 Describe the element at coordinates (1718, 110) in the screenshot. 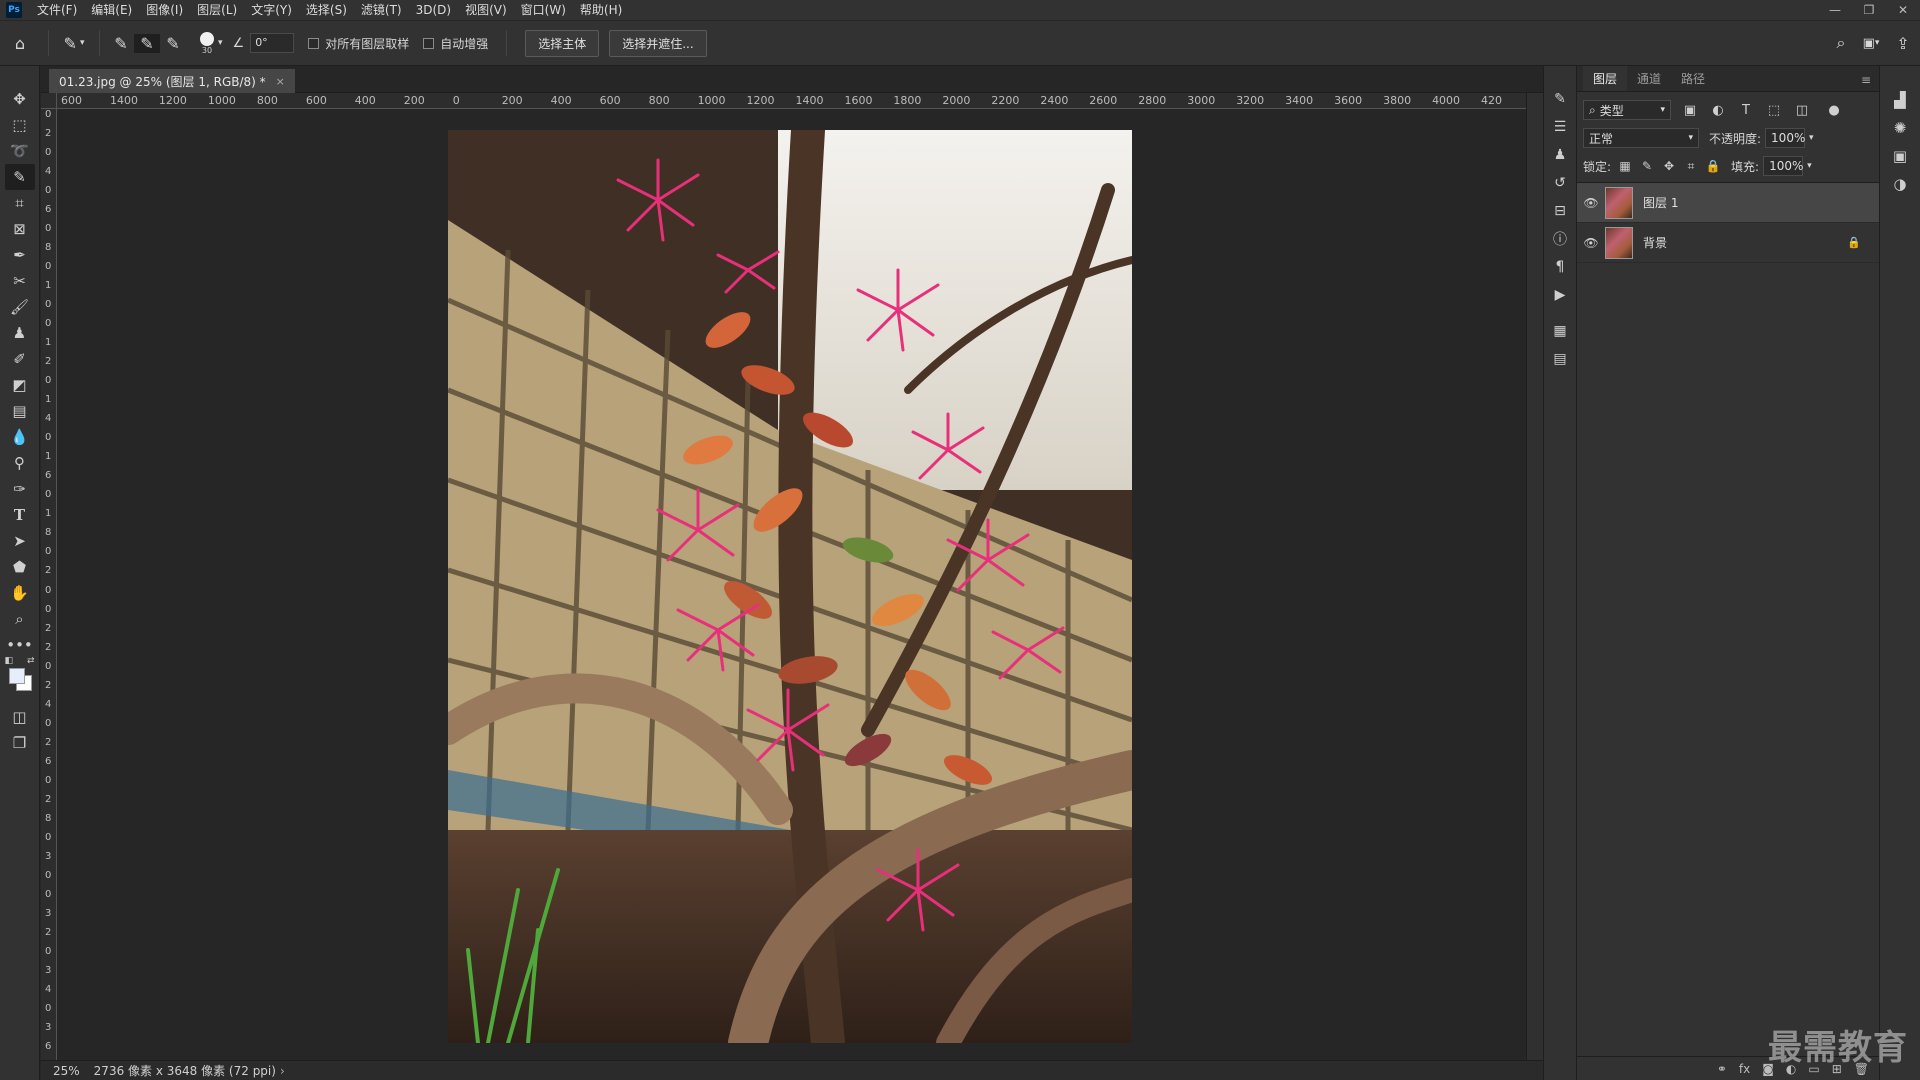

I see `adjustment-filter-icon: ◐` at that location.